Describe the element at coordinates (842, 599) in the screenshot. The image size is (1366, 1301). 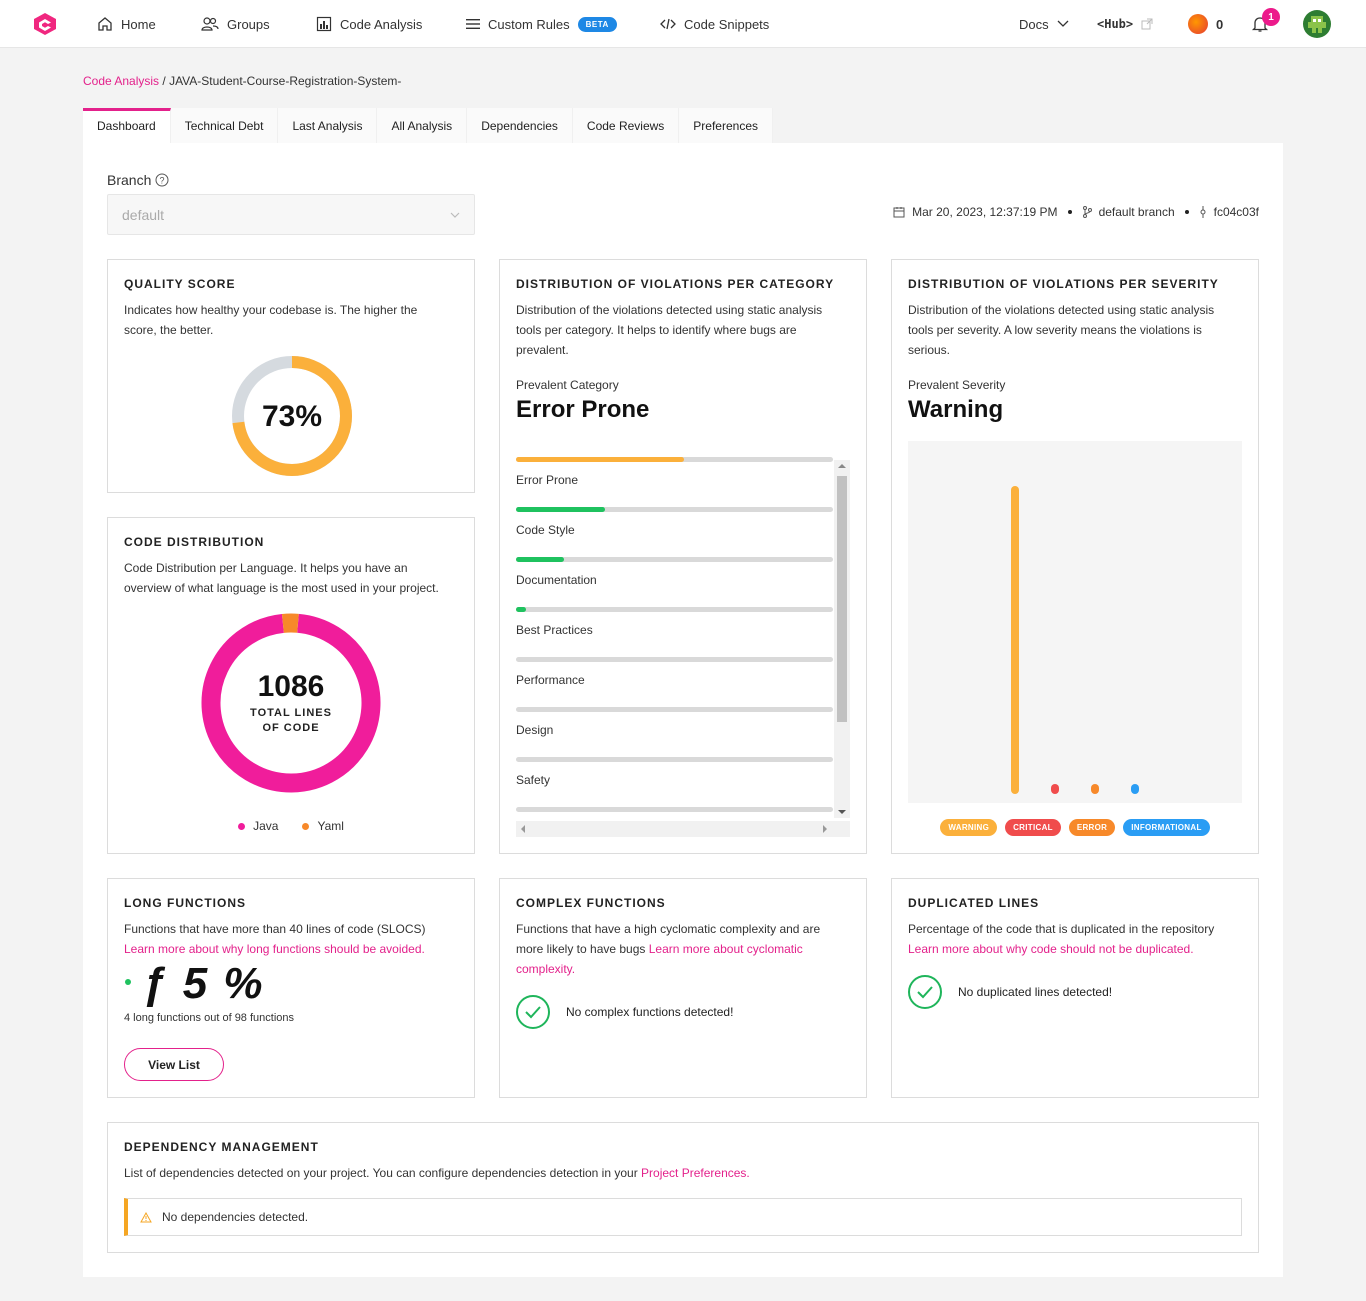
I see `scrollbar-thumb` at that location.